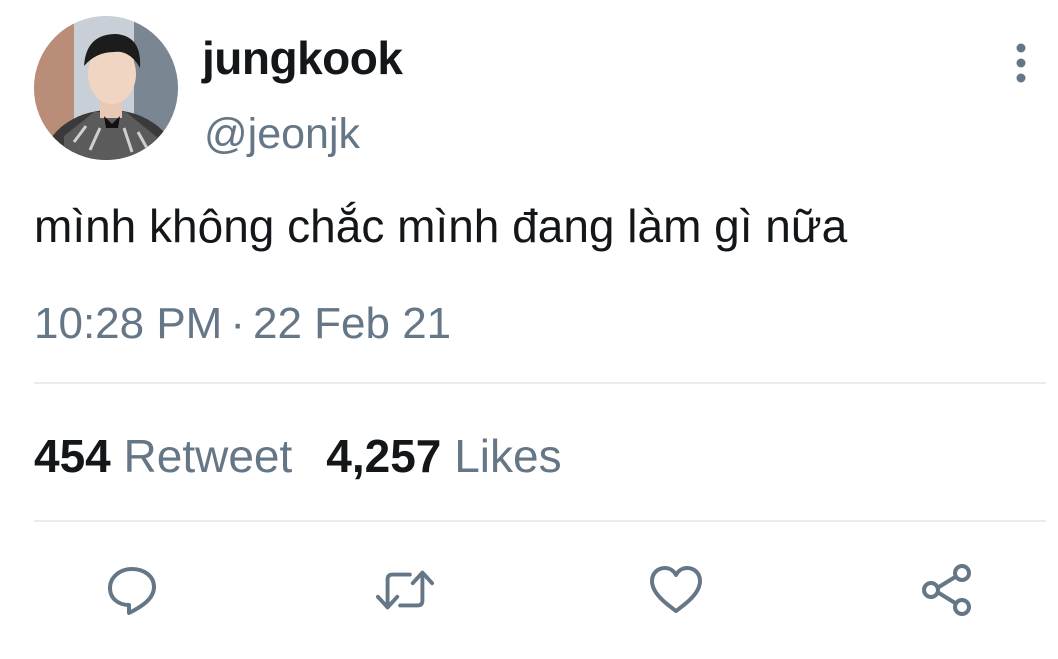 The height and width of the screenshot is (659, 1058). What do you see at coordinates (540, 521) in the screenshot?
I see `divider-bottom` at bounding box center [540, 521].